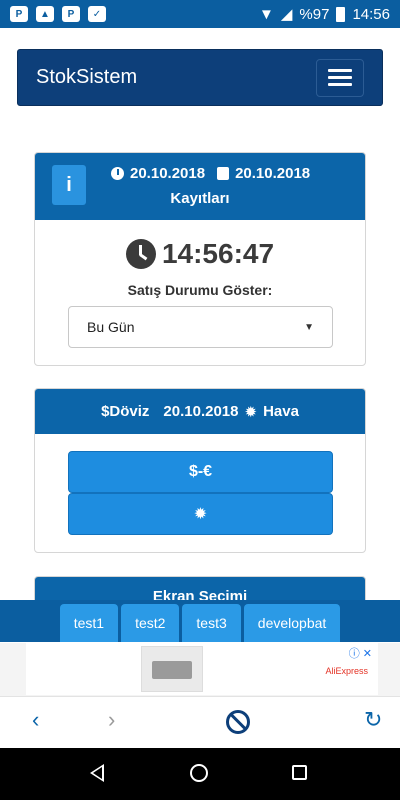 This screenshot has width=400, height=800. What do you see at coordinates (360, 653) in the screenshot?
I see `ad-info-close-icon: ⓘ ✕` at bounding box center [360, 653].